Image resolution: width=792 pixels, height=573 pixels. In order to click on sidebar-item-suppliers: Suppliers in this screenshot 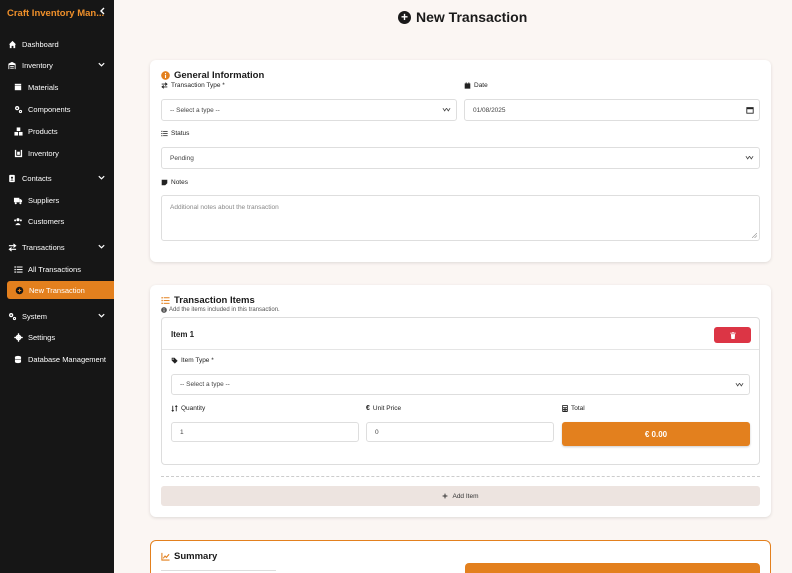, I will do `click(57, 200)`.